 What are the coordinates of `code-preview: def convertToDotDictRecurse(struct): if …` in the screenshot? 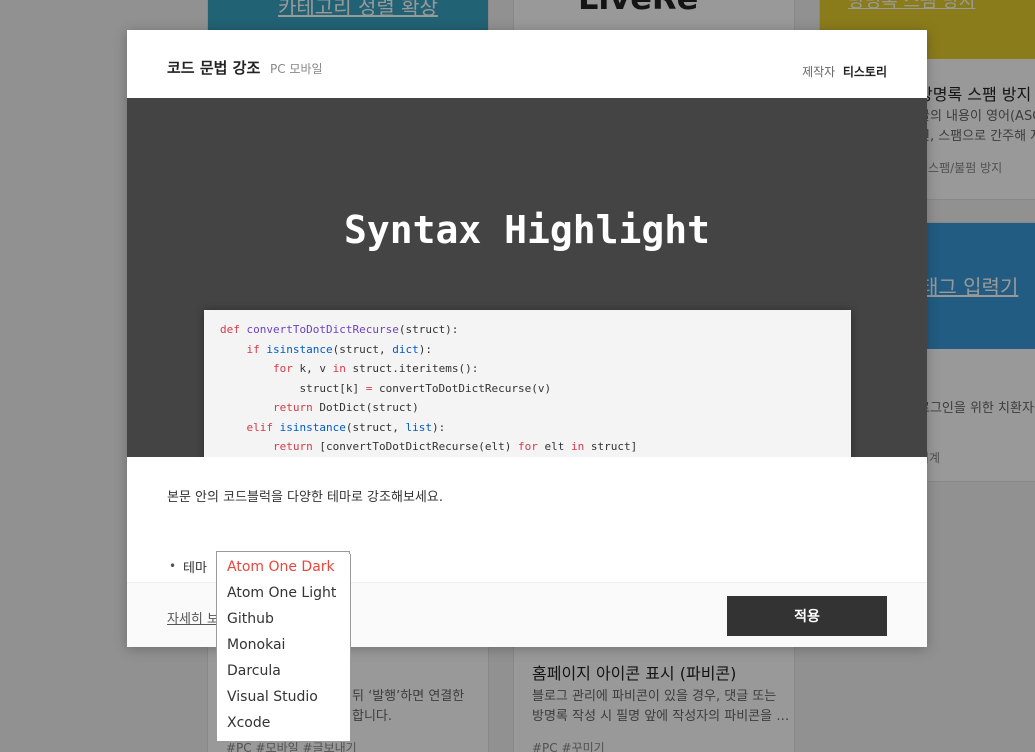 It's located at (527, 383).